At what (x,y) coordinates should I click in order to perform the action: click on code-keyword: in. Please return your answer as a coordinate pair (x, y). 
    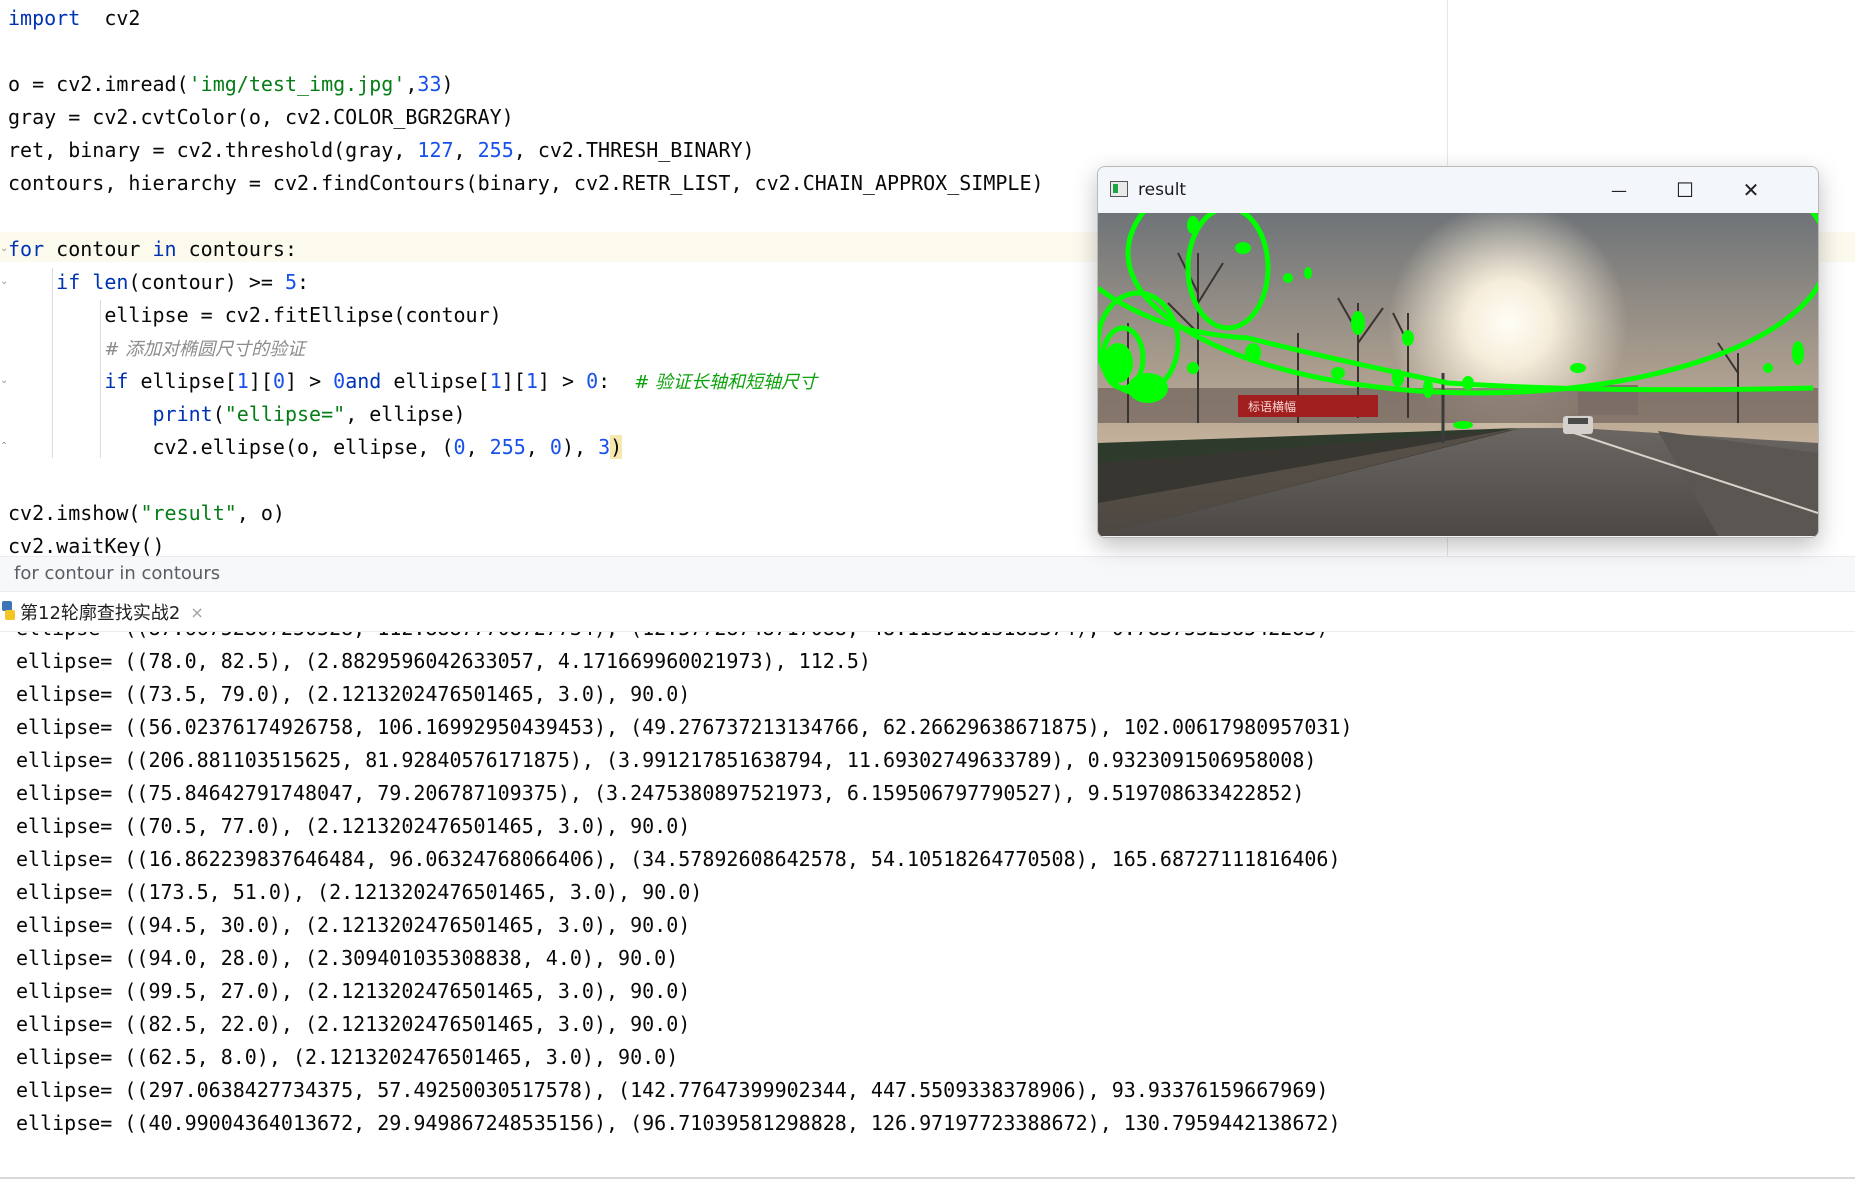
    Looking at the image, I should click on (164, 249).